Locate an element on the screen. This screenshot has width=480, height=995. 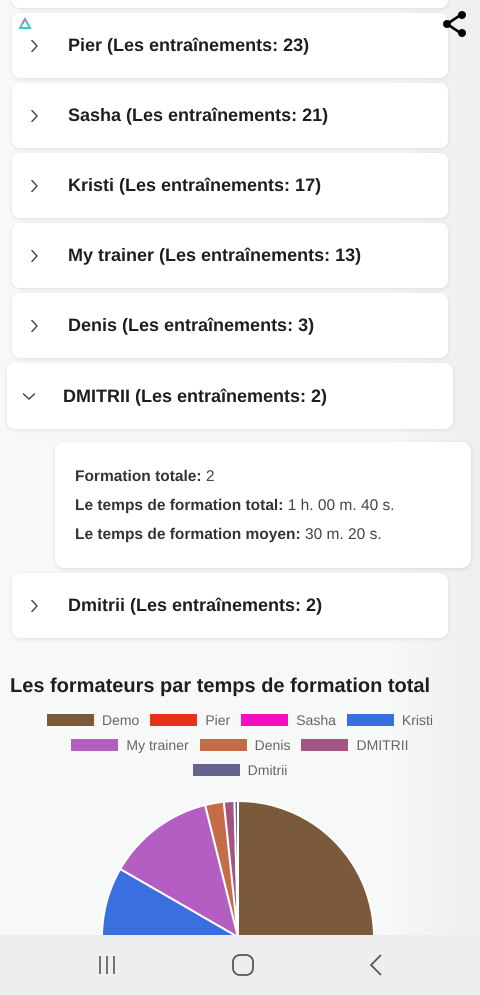
trainer-item: Denis (Les entraînements: 3) is located at coordinates (230, 325).